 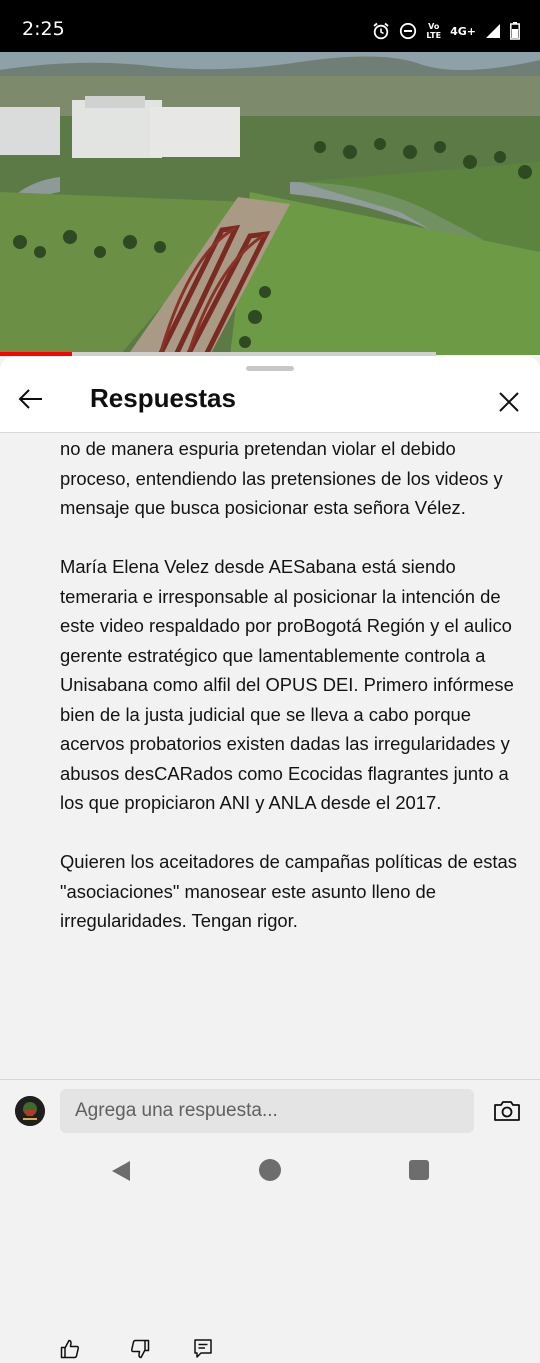 I want to click on nav-back-icon, so click(x=121, y=1171).